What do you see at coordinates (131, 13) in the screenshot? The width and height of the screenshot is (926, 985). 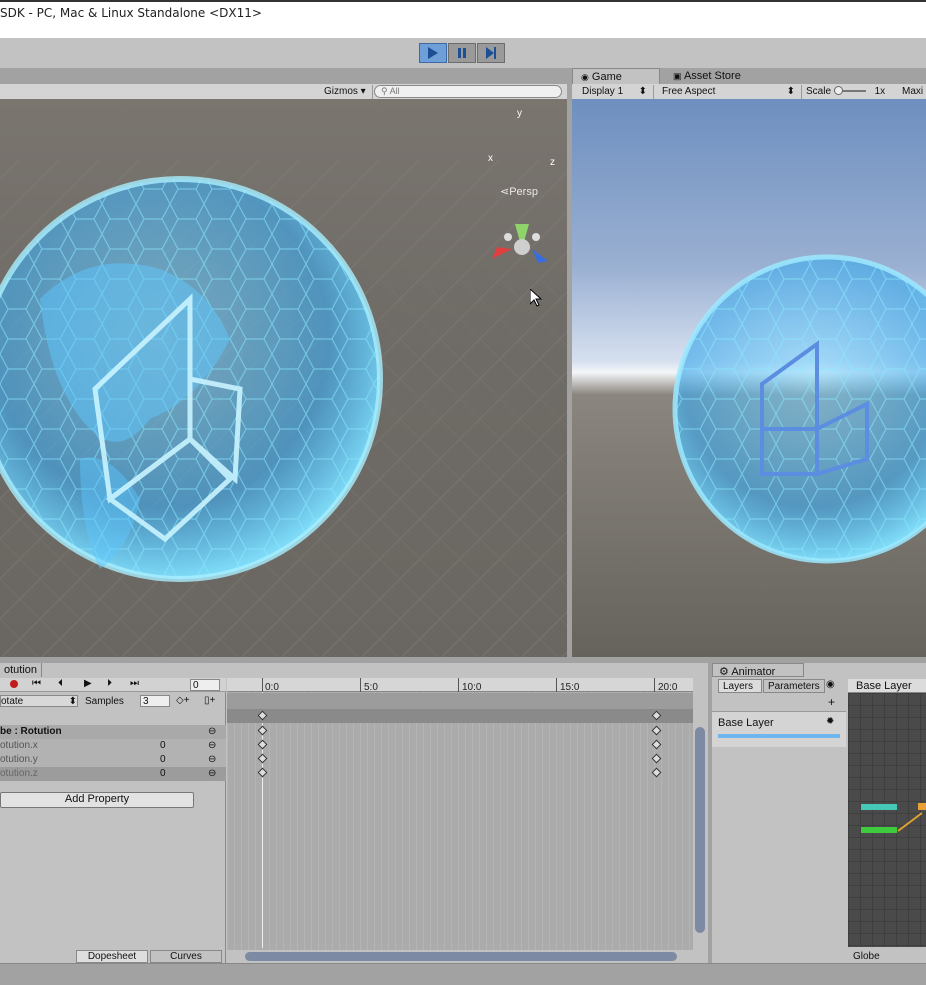 I see `window-title: SDK - PC, Mac & Linux Standalone <DX11>` at bounding box center [131, 13].